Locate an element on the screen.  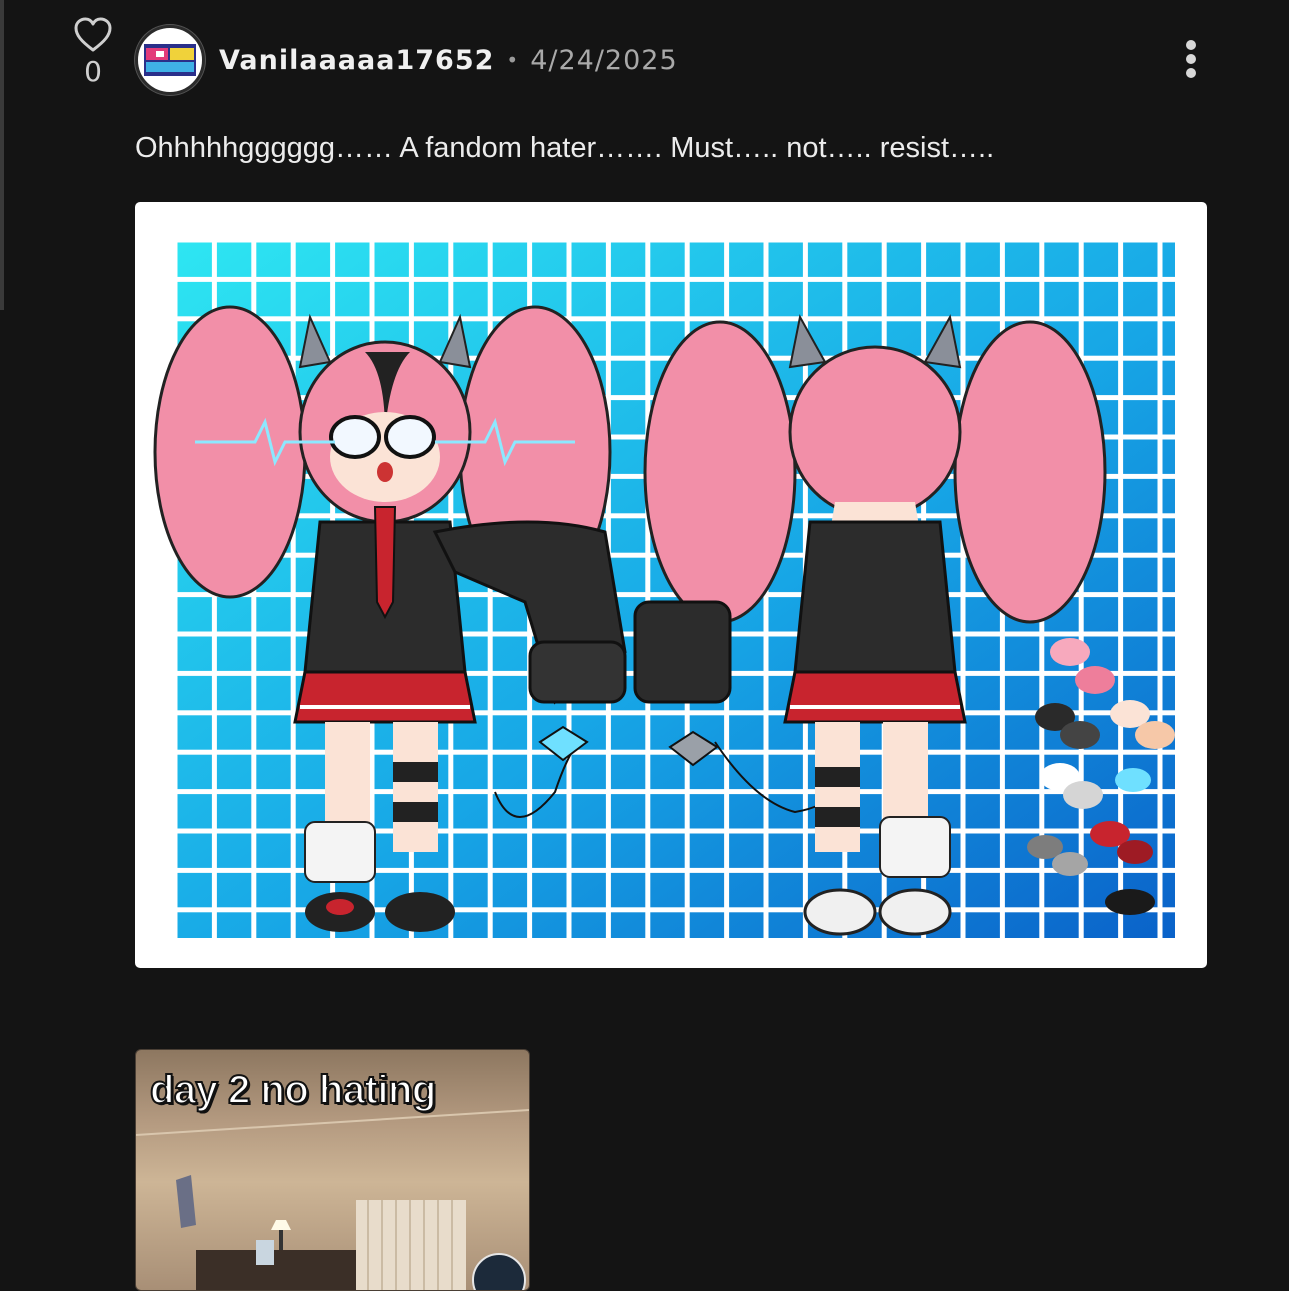
video-caption: day 2 no hating is located at coordinates (293, 1090).